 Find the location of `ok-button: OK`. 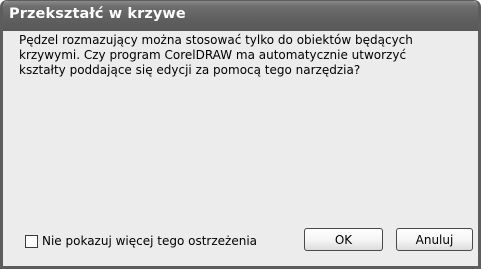

ok-button: OK is located at coordinates (343, 239).